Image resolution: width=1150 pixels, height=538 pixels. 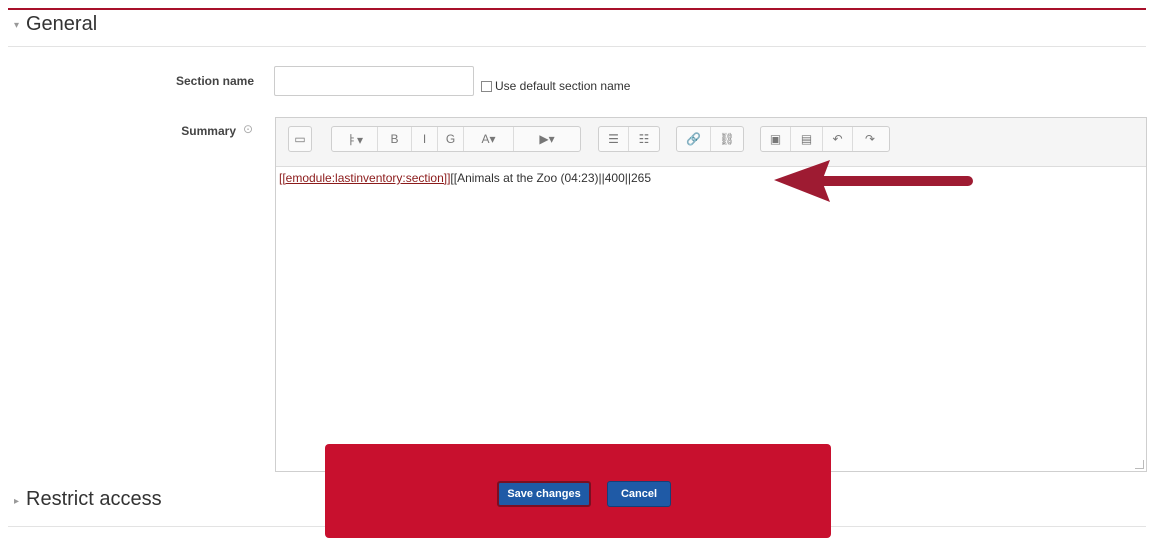 I want to click on ordered-list-button: ☷, so click(x=644, y=139).